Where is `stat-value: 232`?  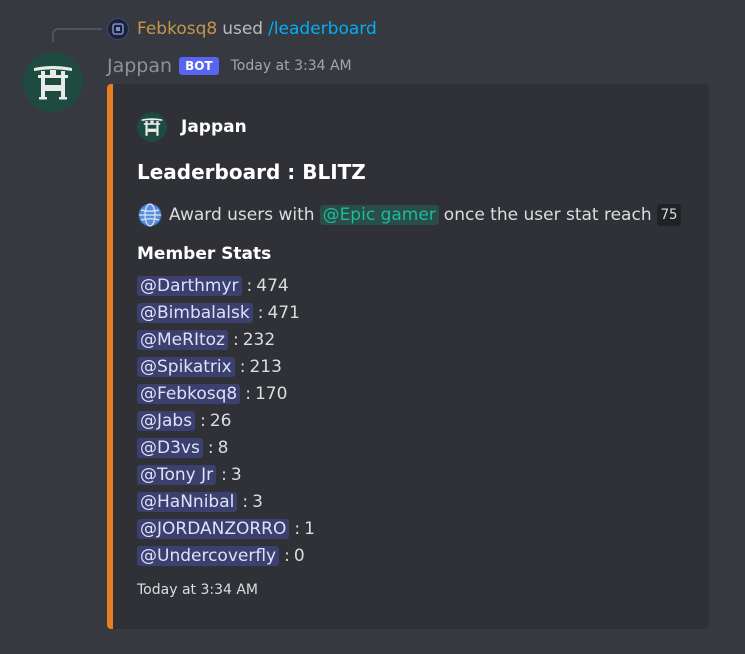
stat-value: 232 is located at coordinates (259, 339).